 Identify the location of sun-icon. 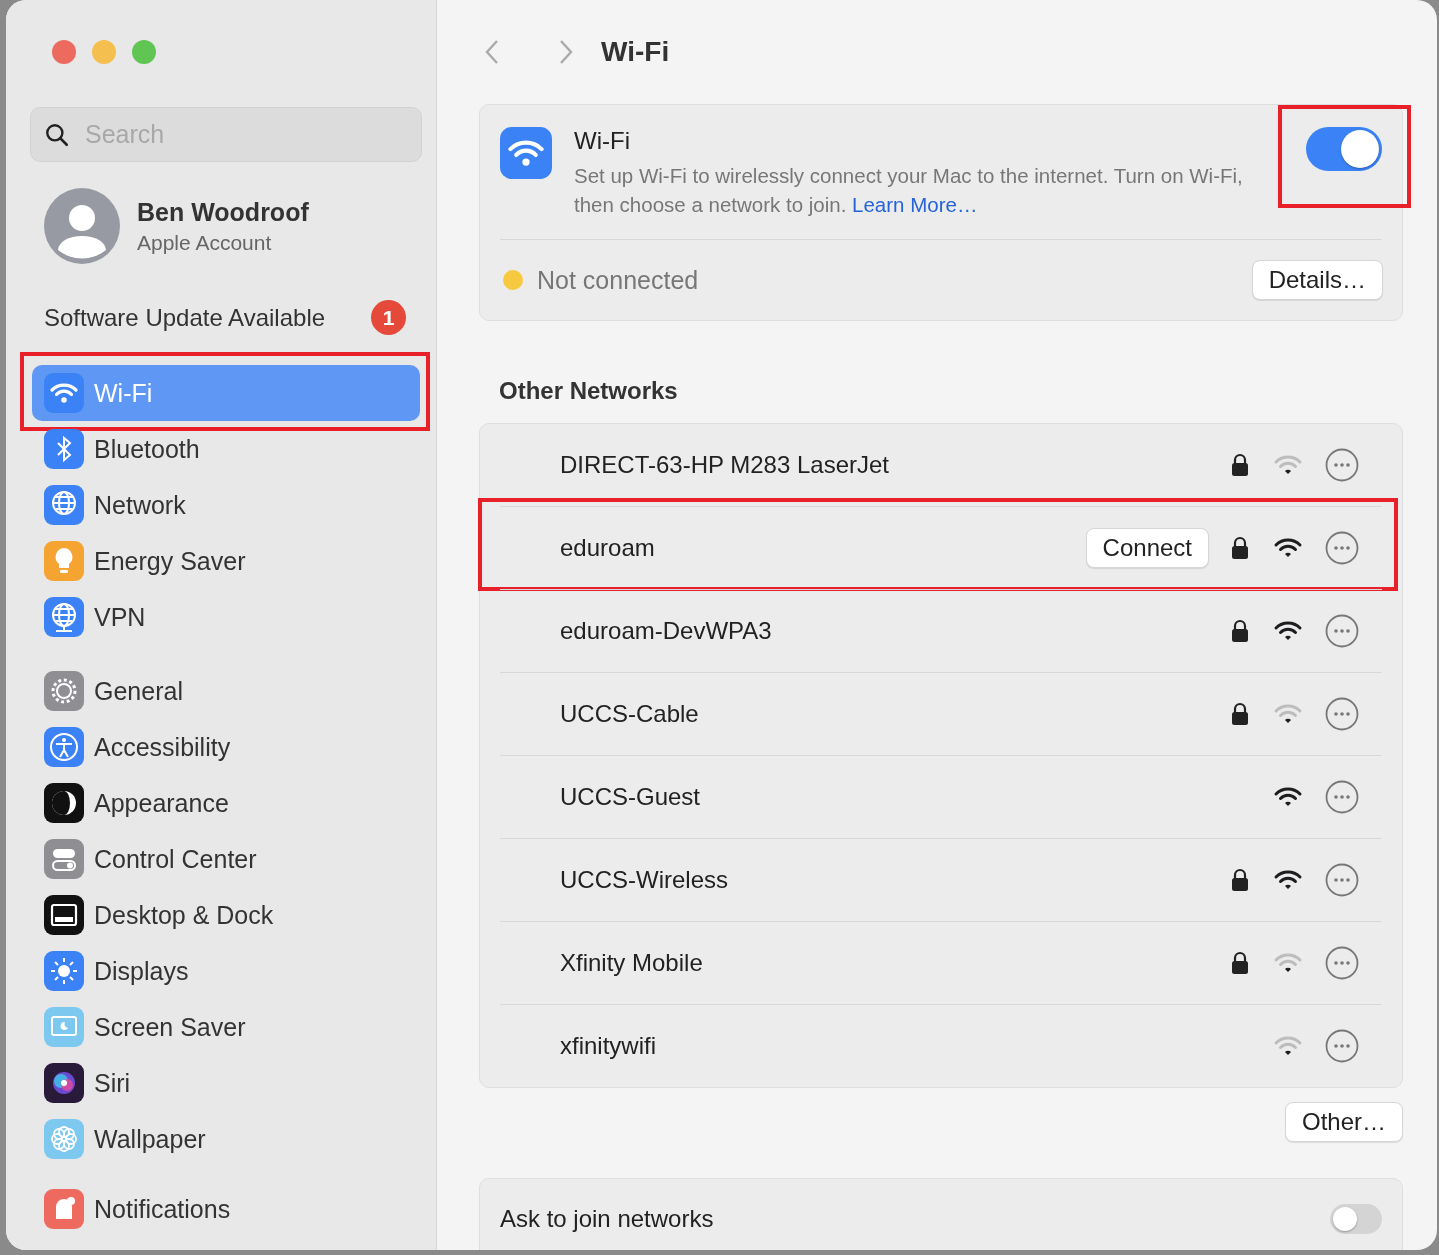
(64, 971).